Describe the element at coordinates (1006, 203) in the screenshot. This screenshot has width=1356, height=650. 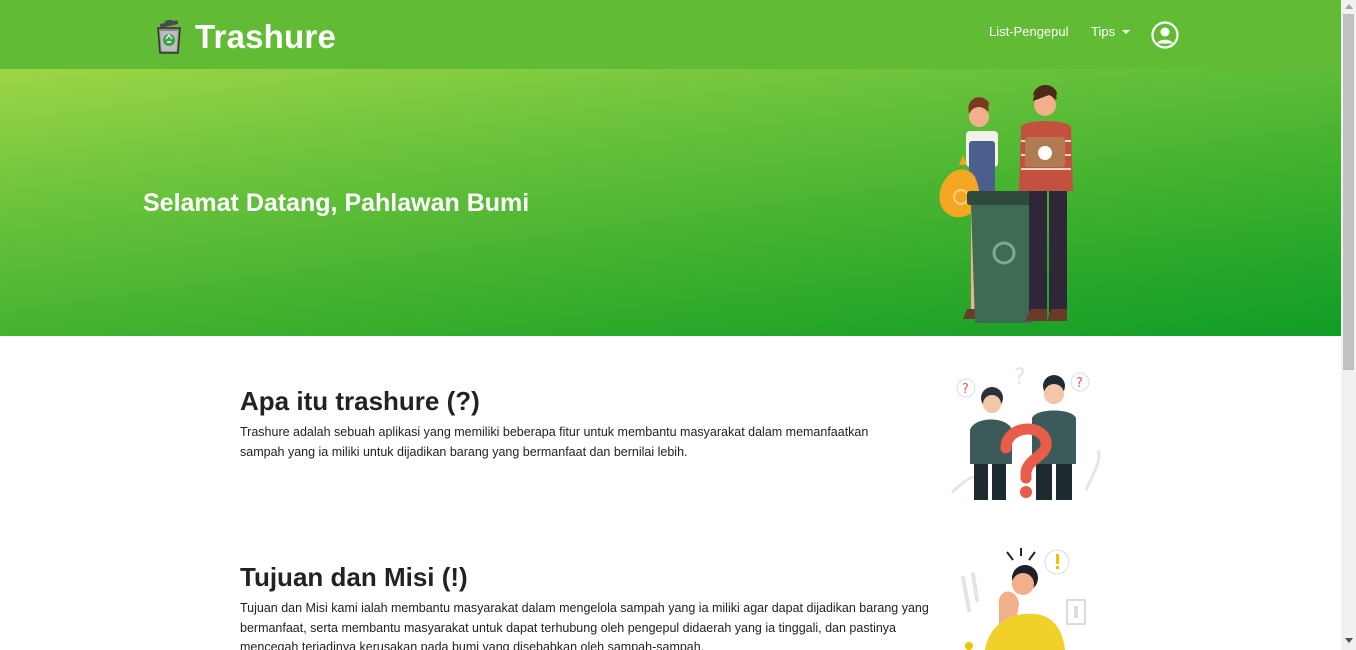
I see `people-recycling-illustration` at that location.